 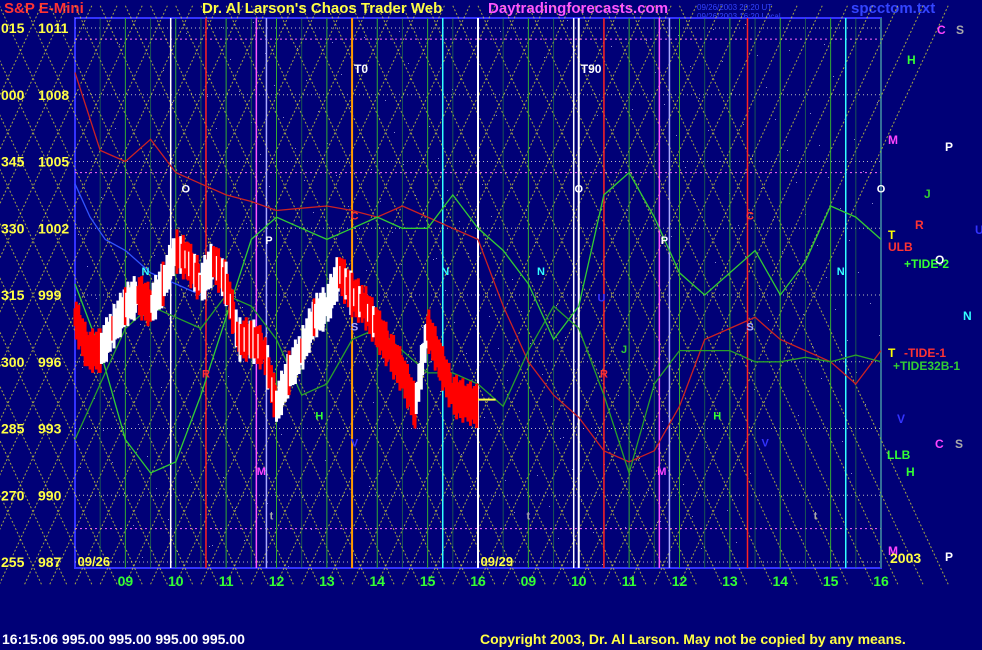 I want to click on right-flux-label: LLB, so click(x=899, y=455).